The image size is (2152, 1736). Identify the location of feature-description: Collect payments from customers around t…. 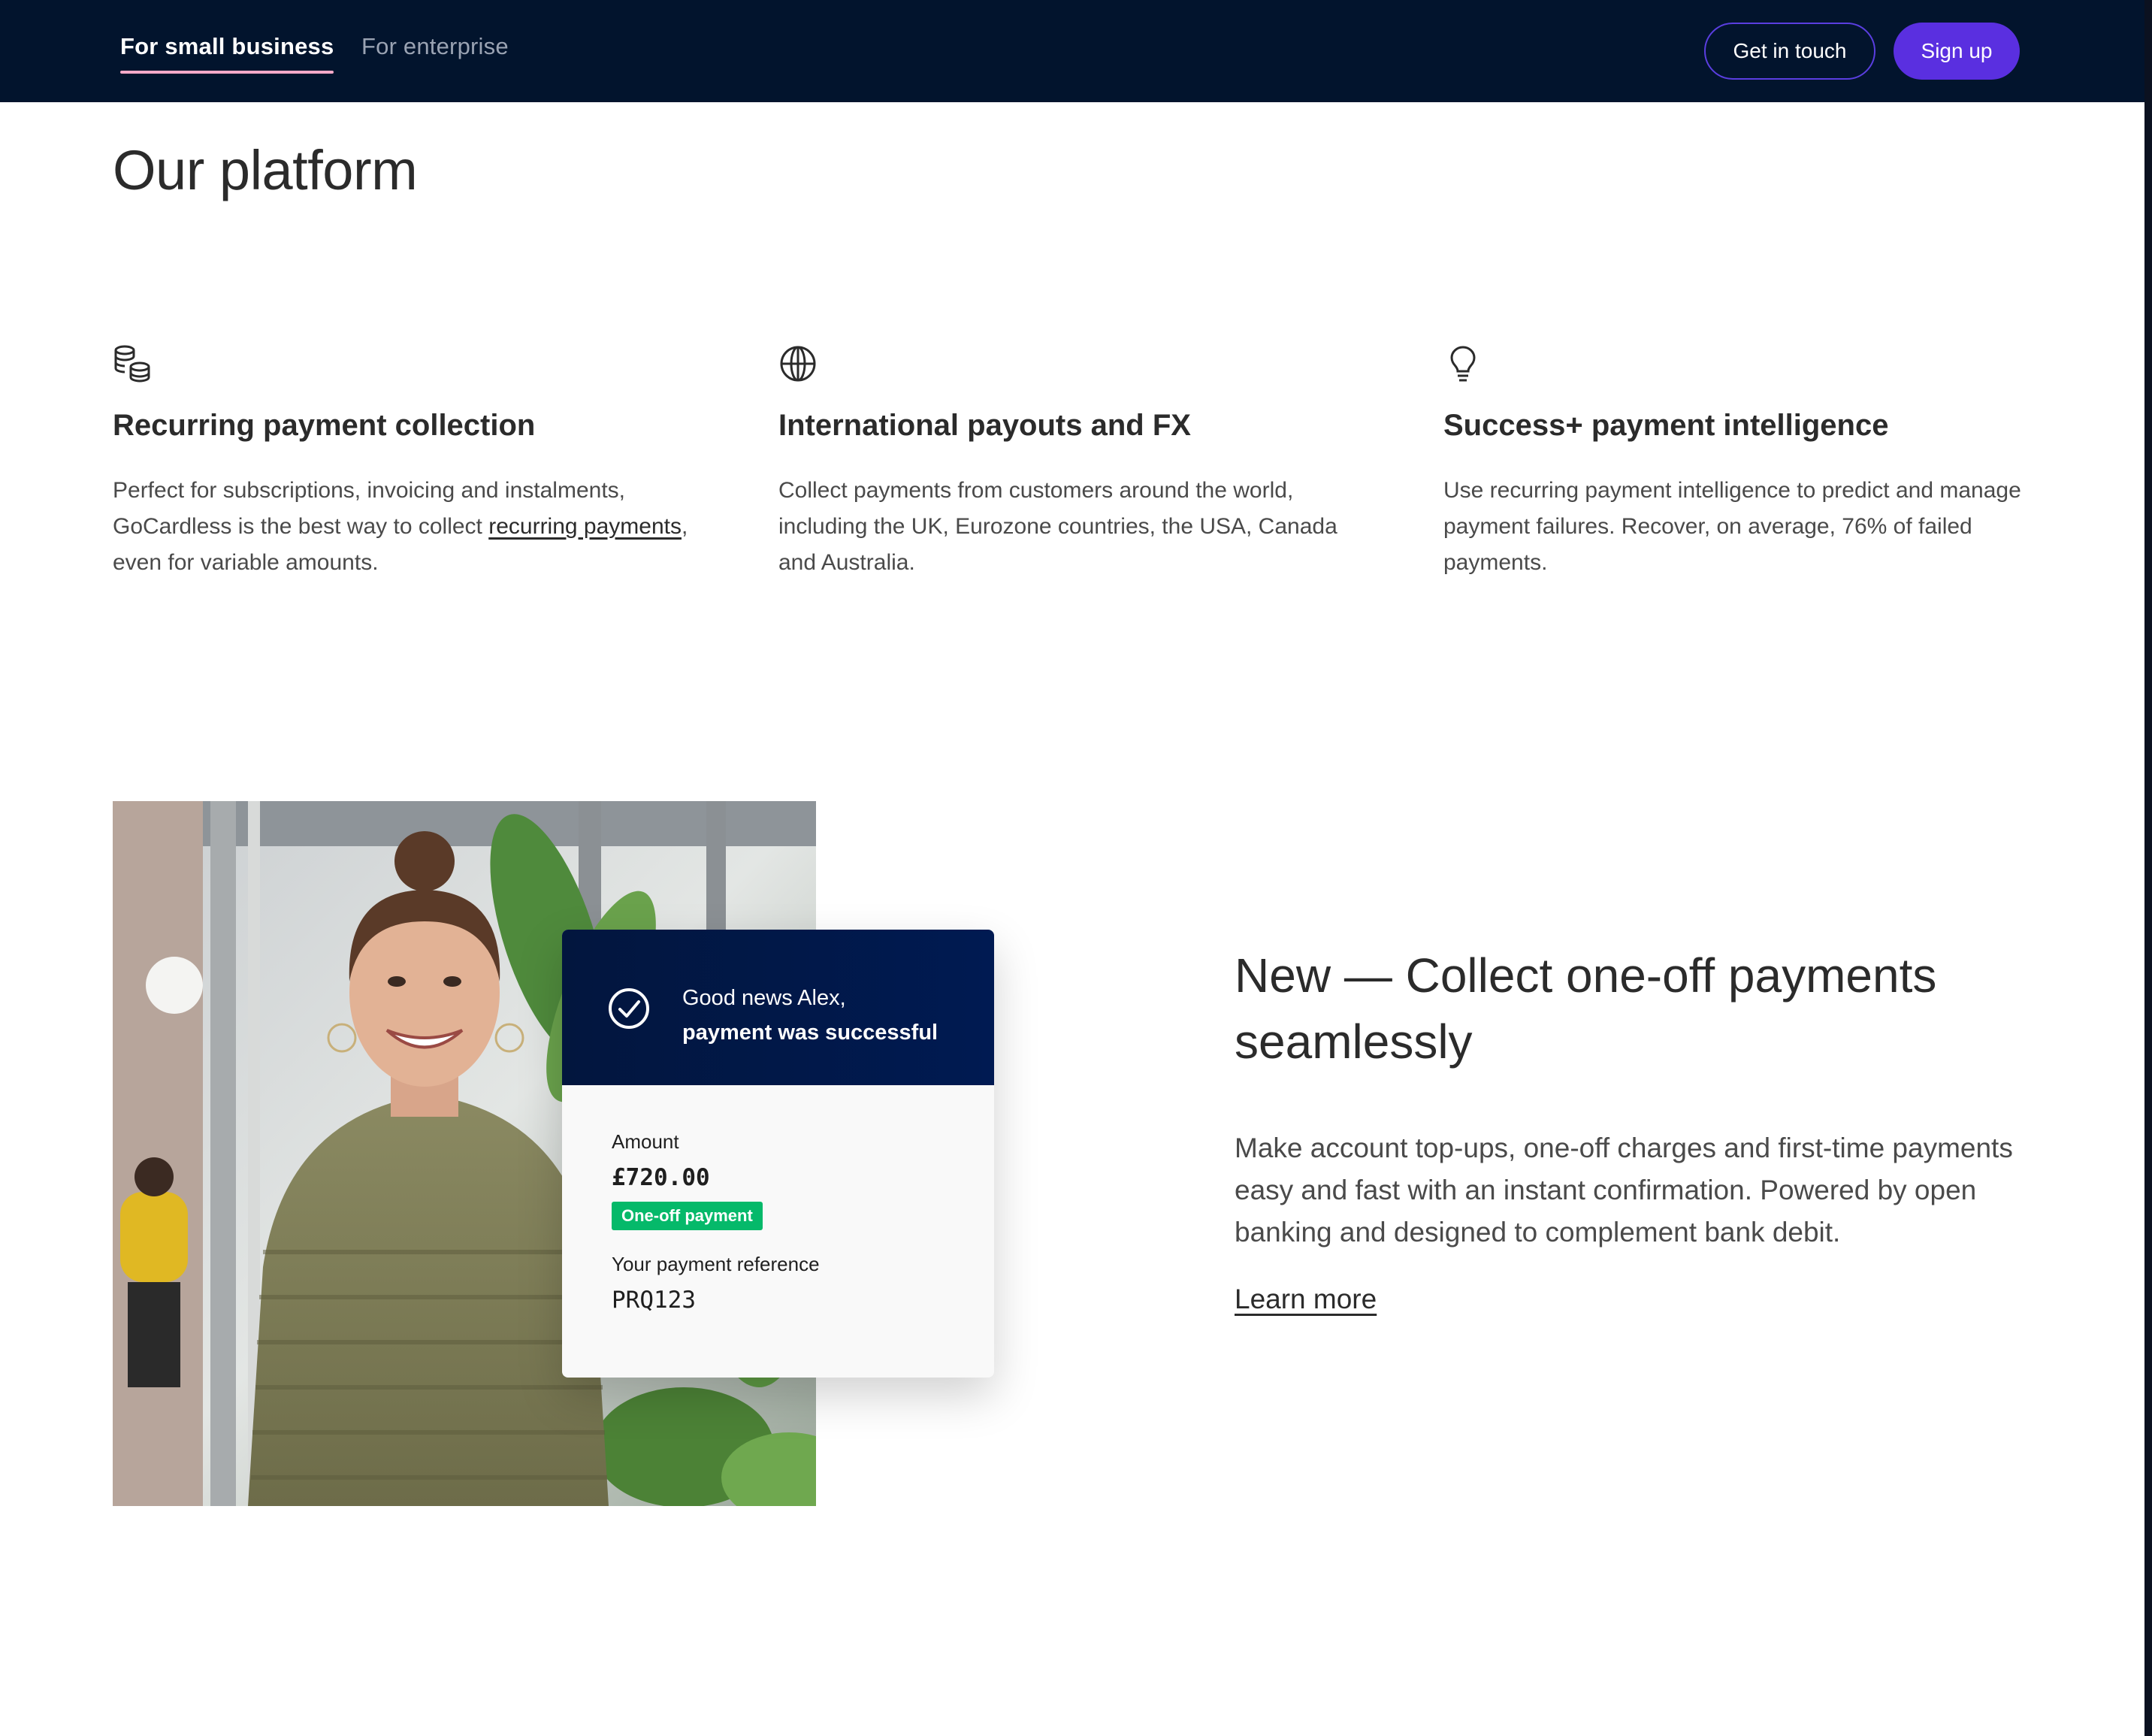
(1058, 526).